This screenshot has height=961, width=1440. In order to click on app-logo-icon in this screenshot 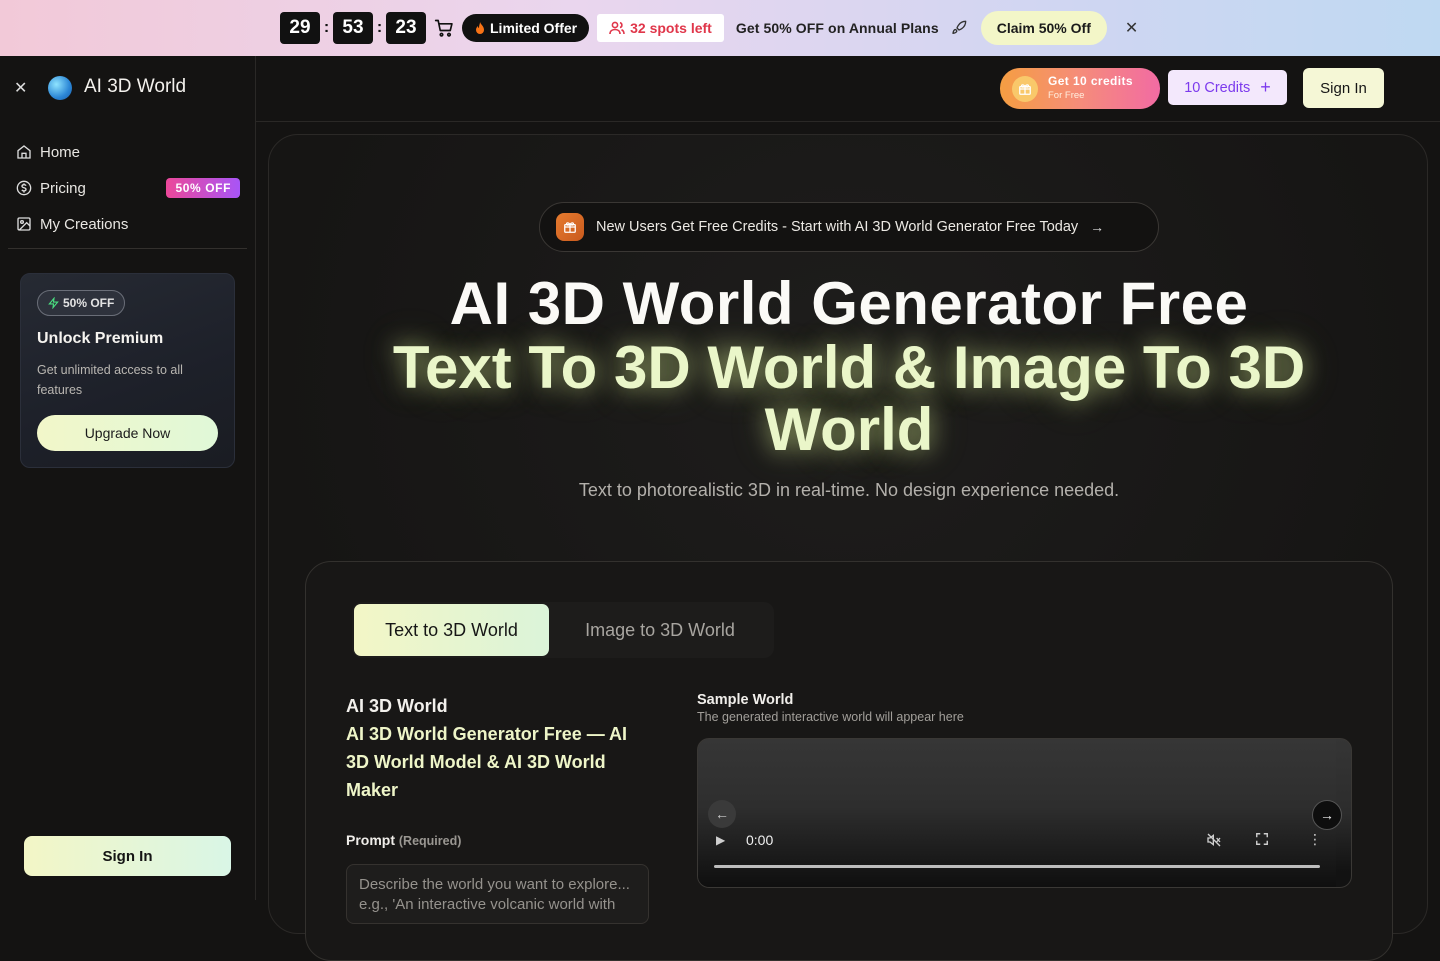, I will do `click(60, 88)`.